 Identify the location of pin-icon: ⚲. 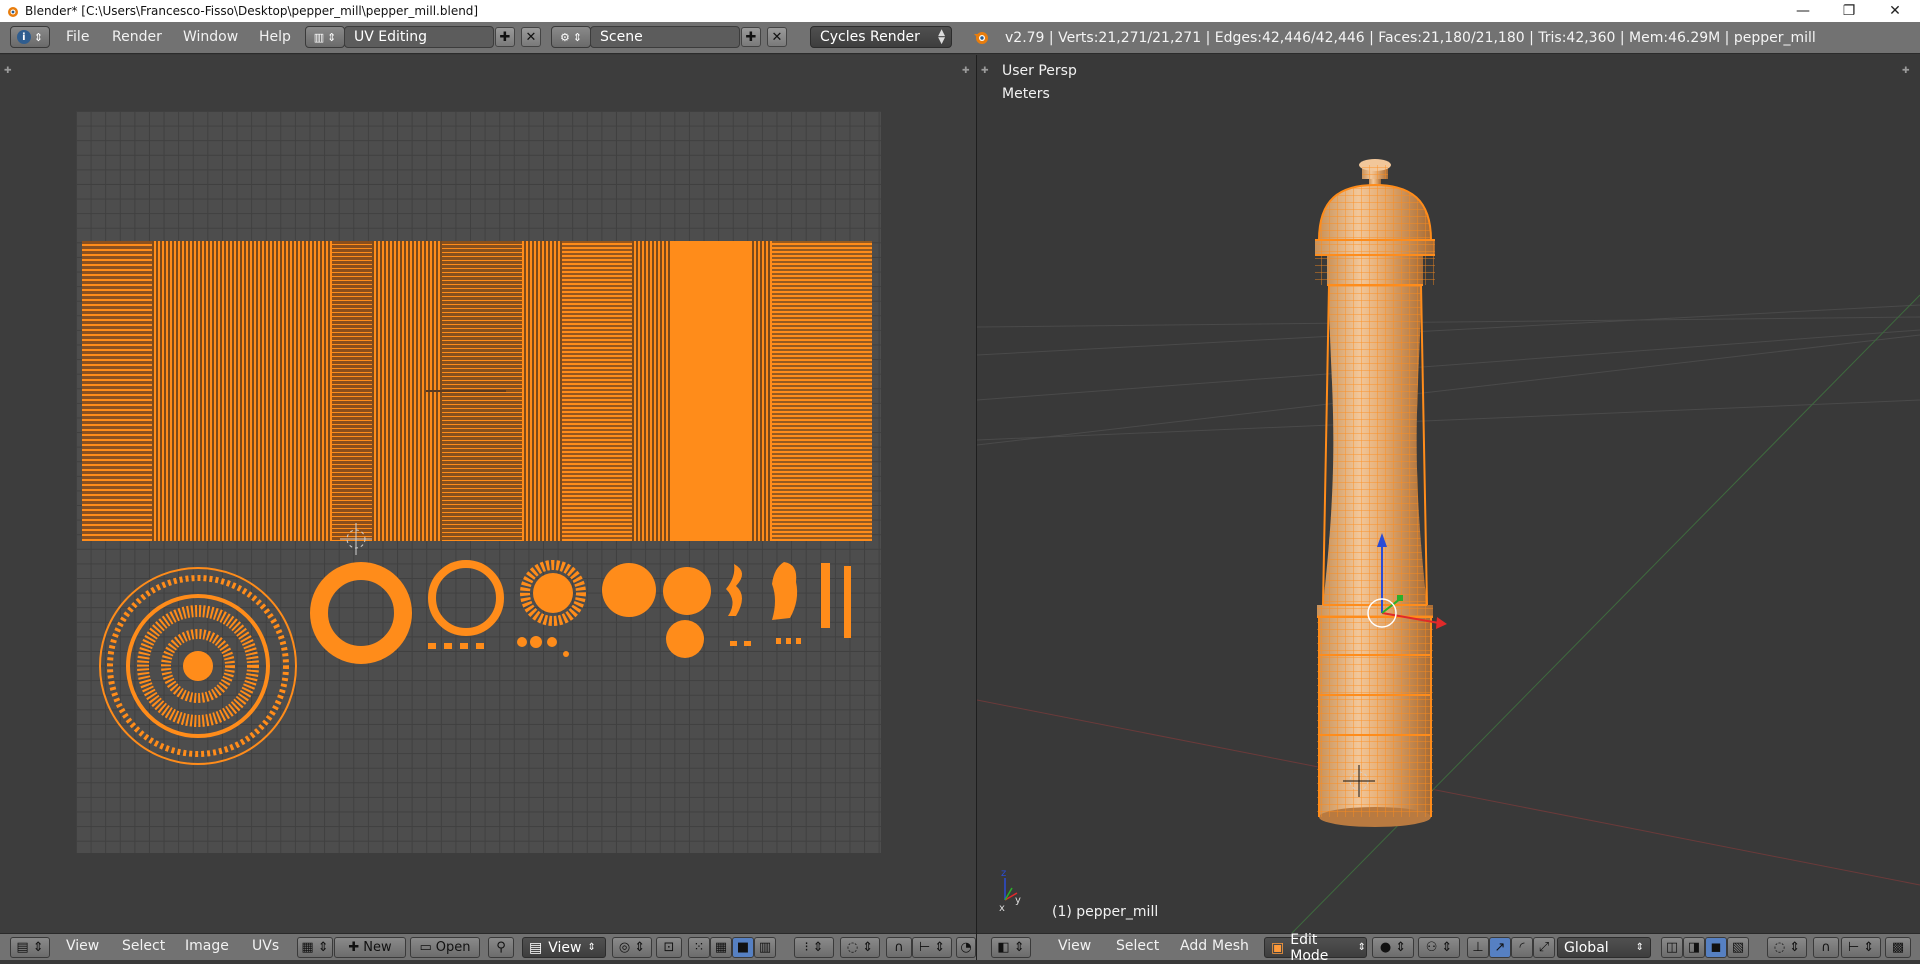
(501, 947).